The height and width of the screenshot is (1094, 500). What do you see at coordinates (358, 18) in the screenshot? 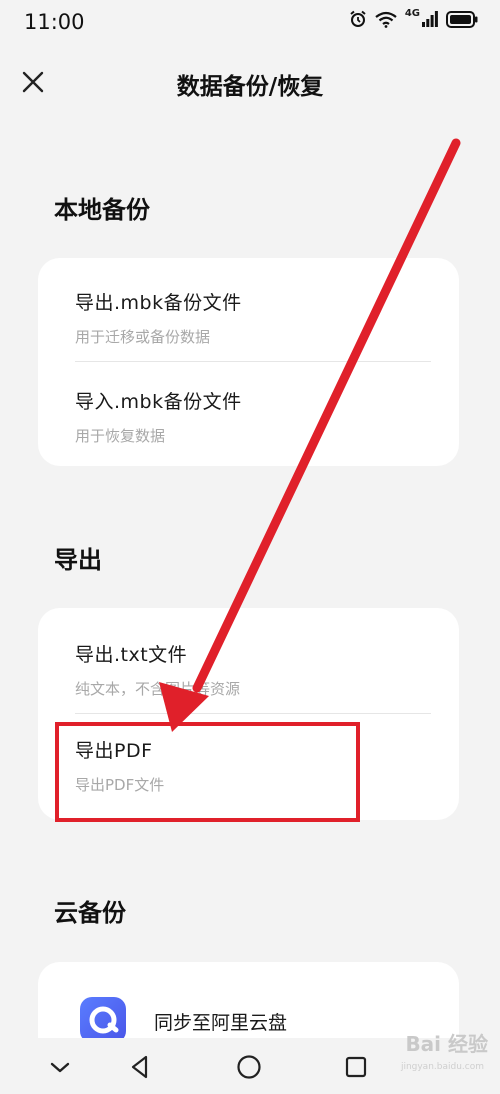
I see `alarm-icon` at bounding box center [358, 18].